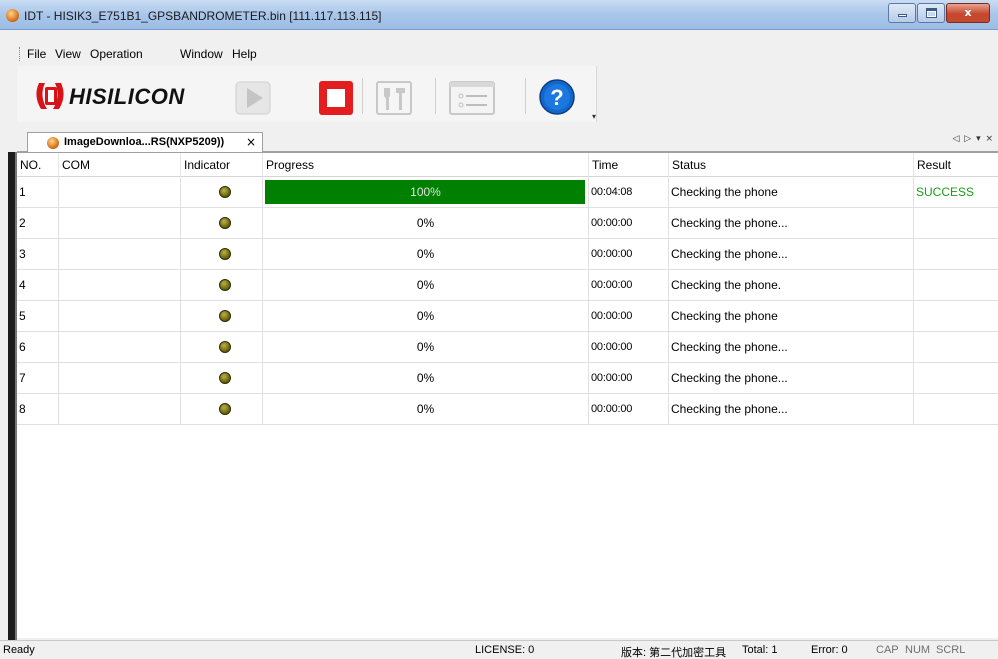  Describe the element at coordinates (956, 165) in the screenshot. I see `column-header-result: Result` at that location.